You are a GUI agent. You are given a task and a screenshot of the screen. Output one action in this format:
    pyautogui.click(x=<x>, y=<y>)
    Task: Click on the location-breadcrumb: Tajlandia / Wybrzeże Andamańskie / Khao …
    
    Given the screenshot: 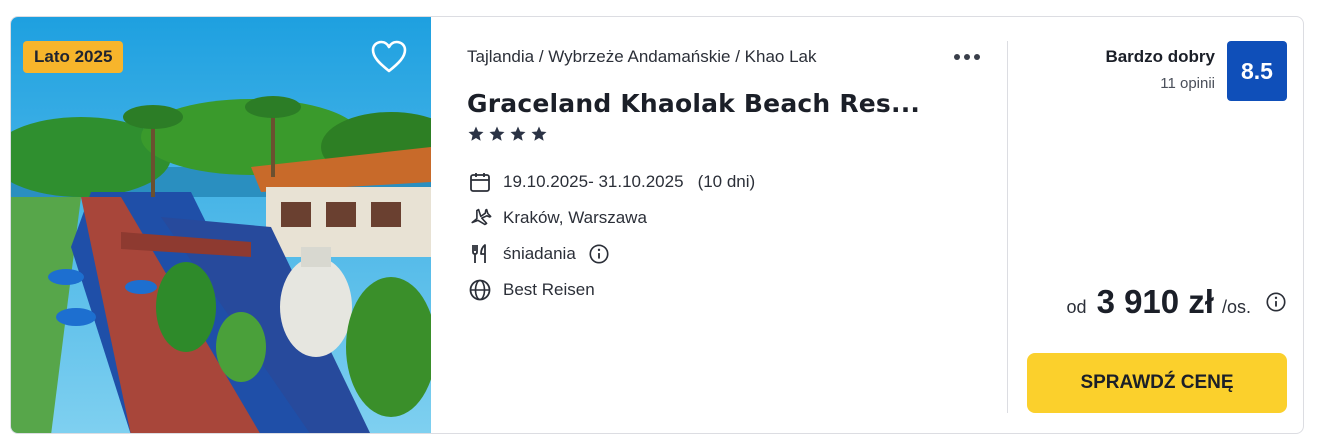 What is the action you would take?
    pyautogui.click(x=642, y=57)
    